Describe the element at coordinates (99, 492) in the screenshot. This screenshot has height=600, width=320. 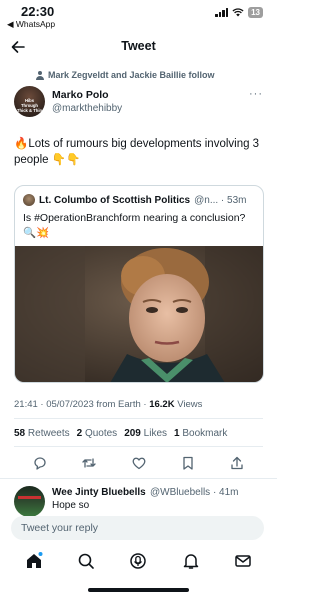
I see `reply-author-name: Wee Jinty Bluebells` at that location.